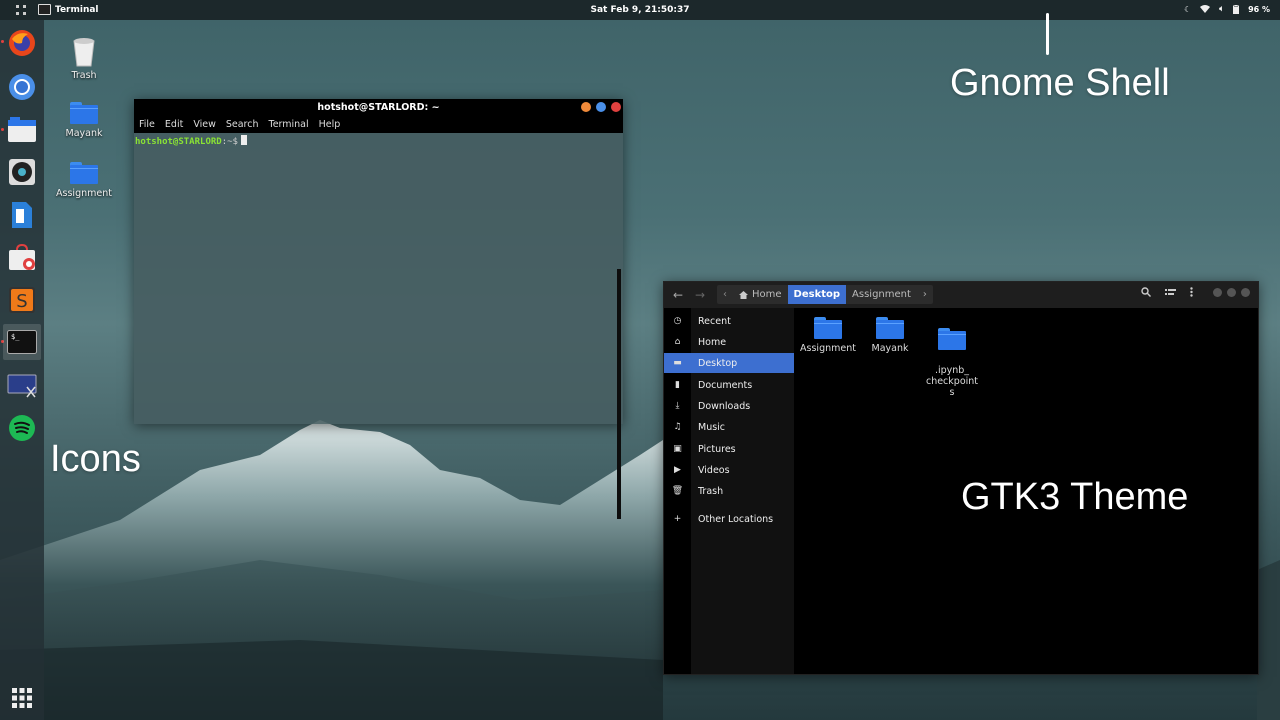  What do you see at coordinates (22, 130) in the screenshot?
I see `files-icon` at bounding box center [22, 130].